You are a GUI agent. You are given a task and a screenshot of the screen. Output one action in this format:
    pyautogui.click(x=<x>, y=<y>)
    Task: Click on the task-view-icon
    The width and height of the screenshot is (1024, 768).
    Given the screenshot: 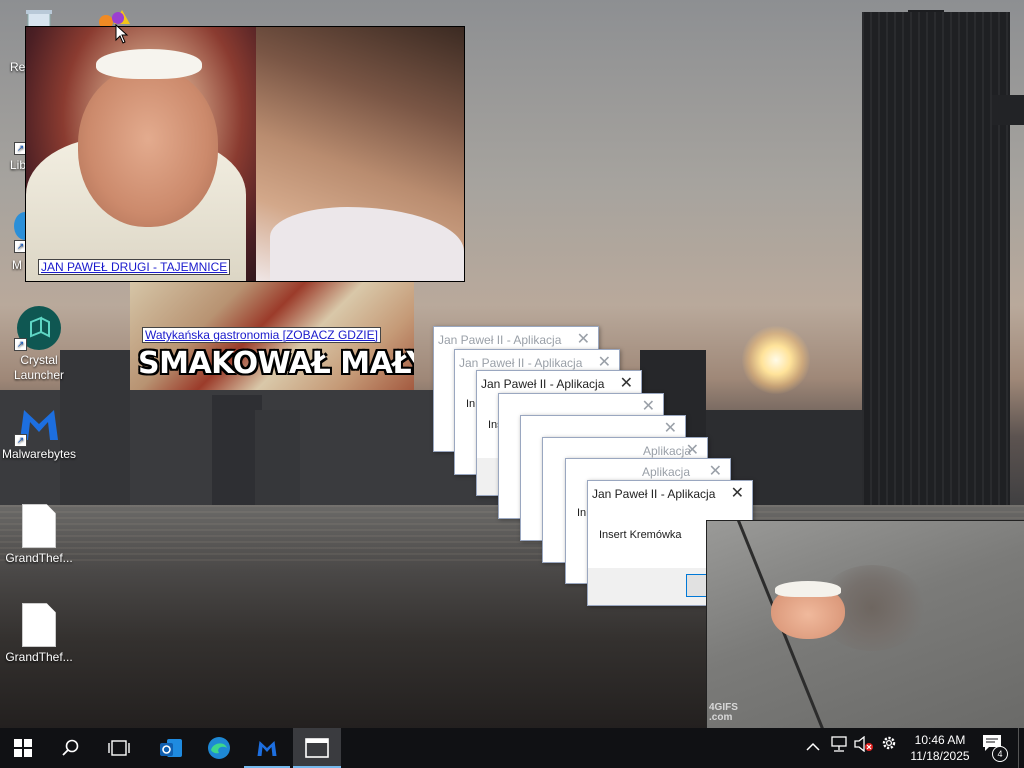 What is the action you would take?
    pyautogui.click(x=119, y=748)
    